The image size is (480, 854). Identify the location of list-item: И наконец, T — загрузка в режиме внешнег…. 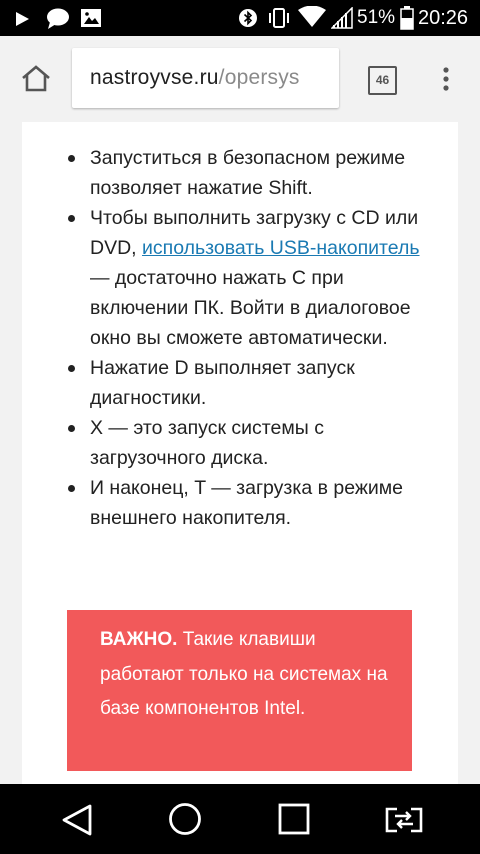
(248, 503).